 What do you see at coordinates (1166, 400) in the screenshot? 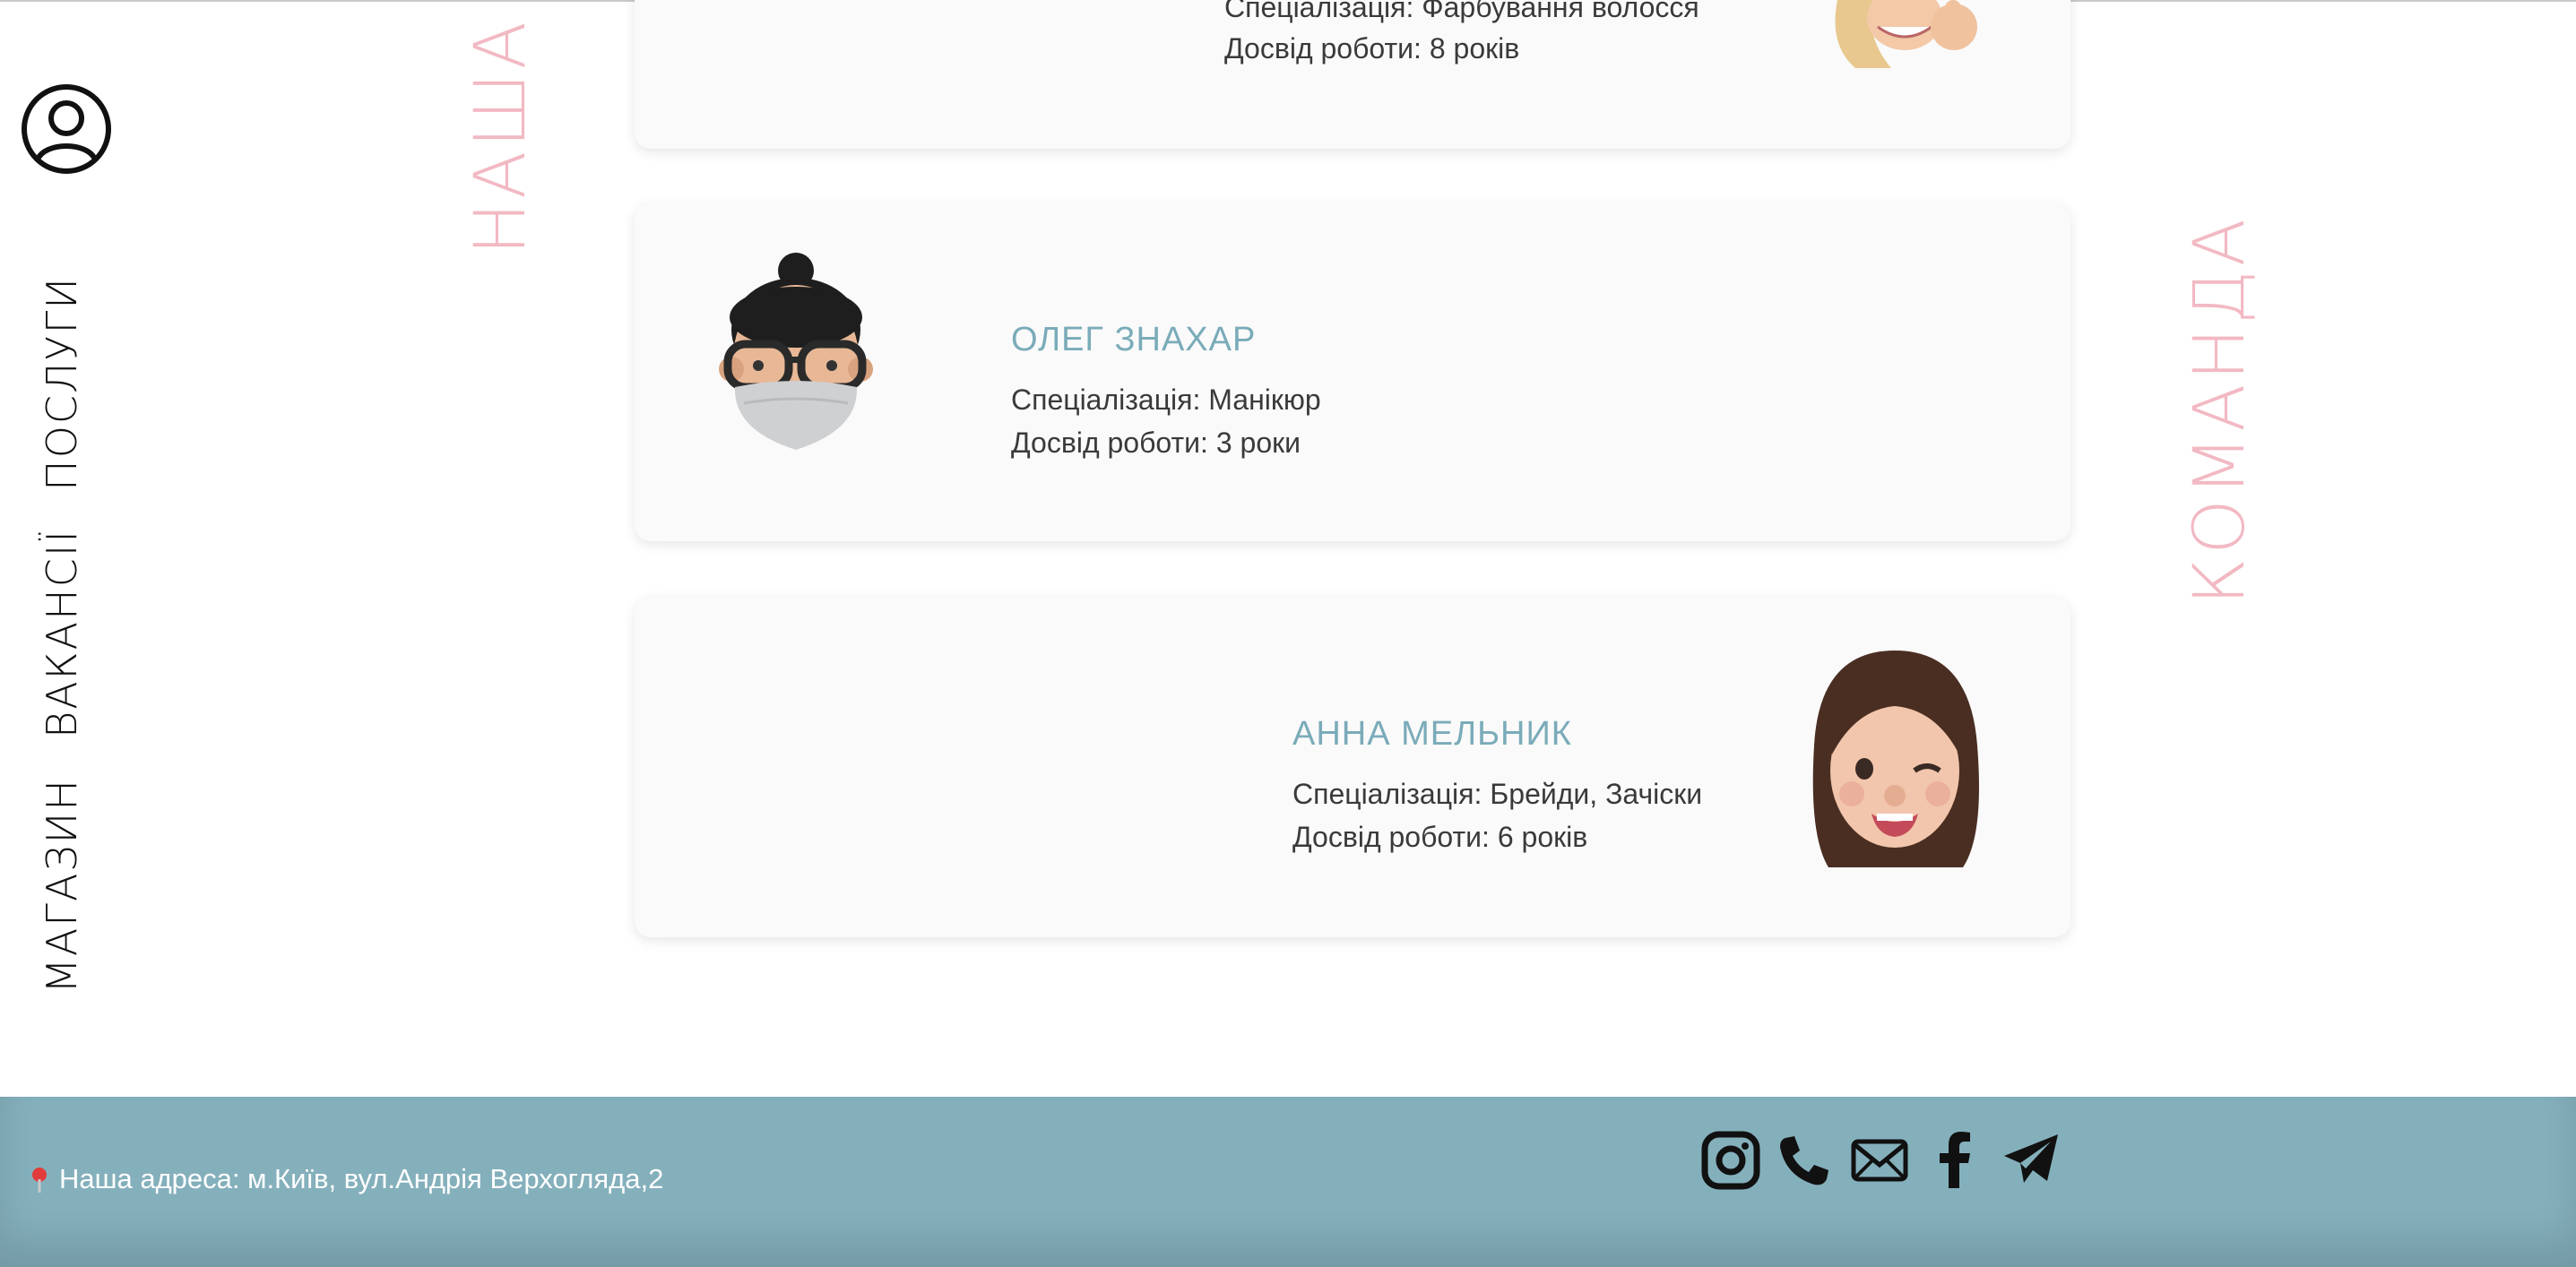
I see `team-specialization: Спеціалізація: Манікюр` at bounding box center [1166, 400].